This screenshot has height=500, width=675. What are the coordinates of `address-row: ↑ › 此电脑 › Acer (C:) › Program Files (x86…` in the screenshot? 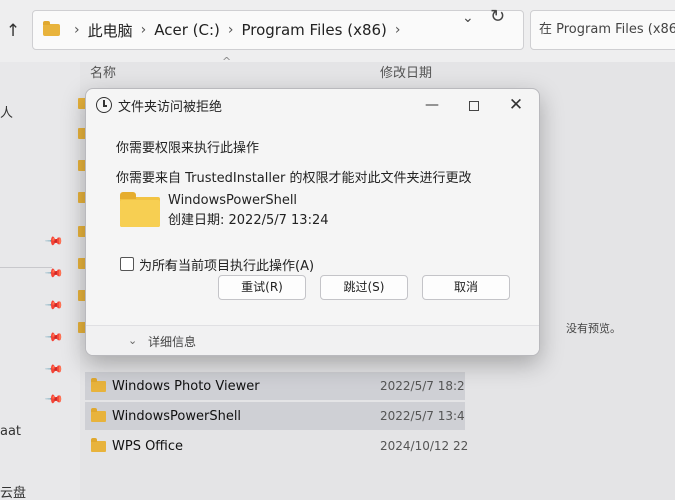 It's located at (337, 31).